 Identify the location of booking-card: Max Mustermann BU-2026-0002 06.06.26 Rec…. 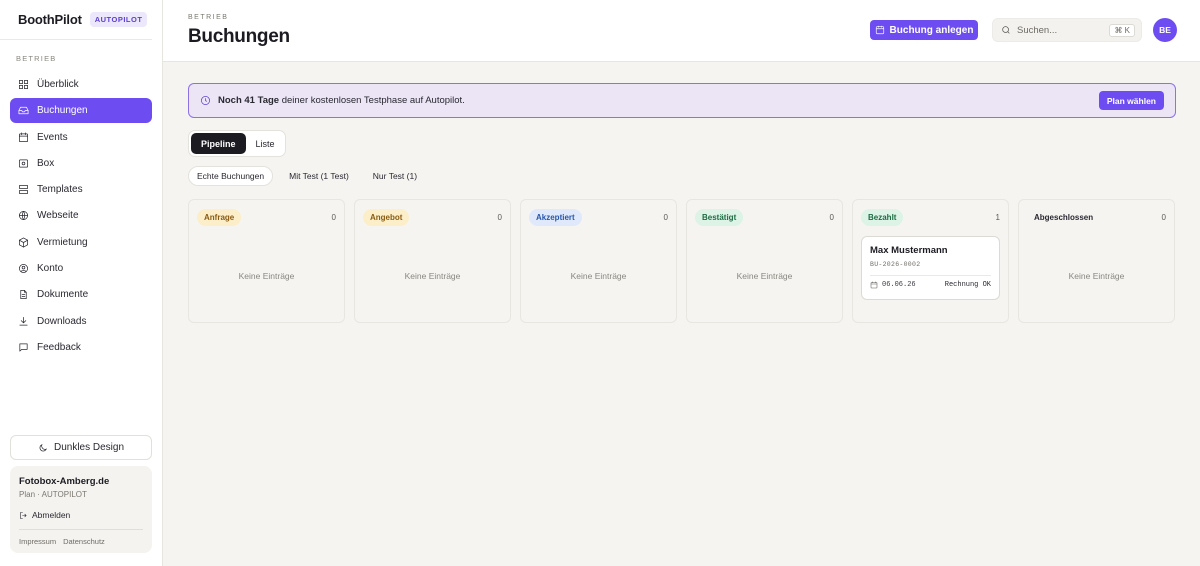
(930, 268).